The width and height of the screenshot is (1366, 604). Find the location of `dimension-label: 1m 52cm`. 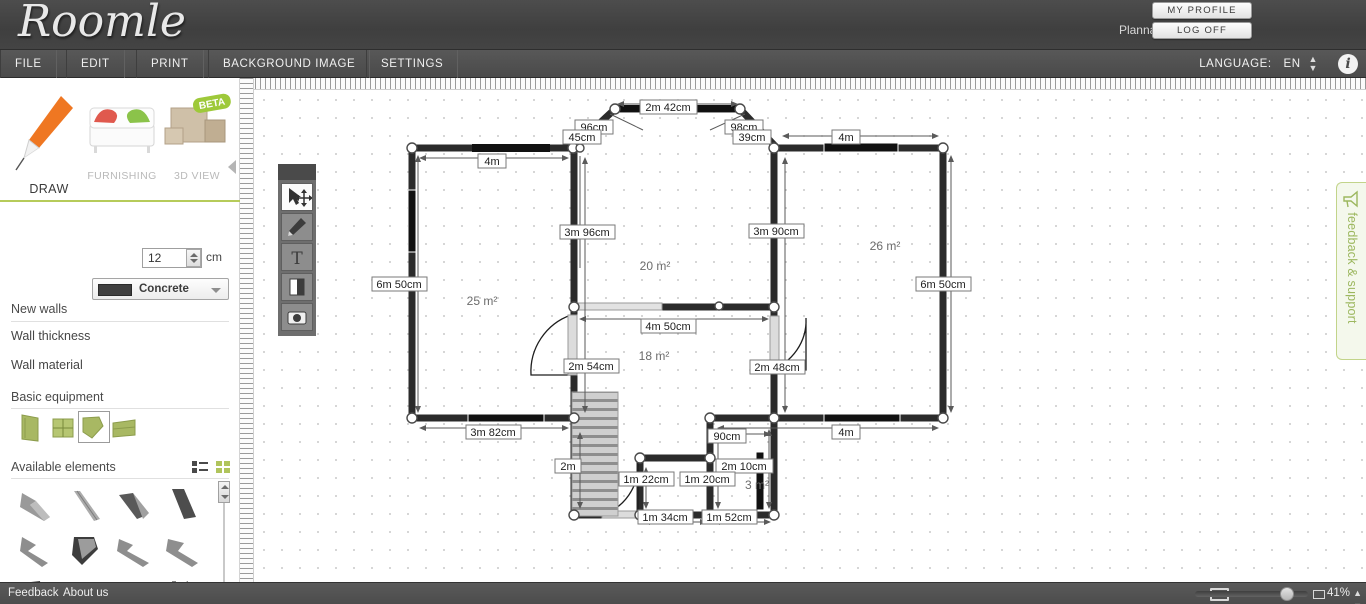

dimension-label: 1m 52cm is located at coordinates (729, 517).